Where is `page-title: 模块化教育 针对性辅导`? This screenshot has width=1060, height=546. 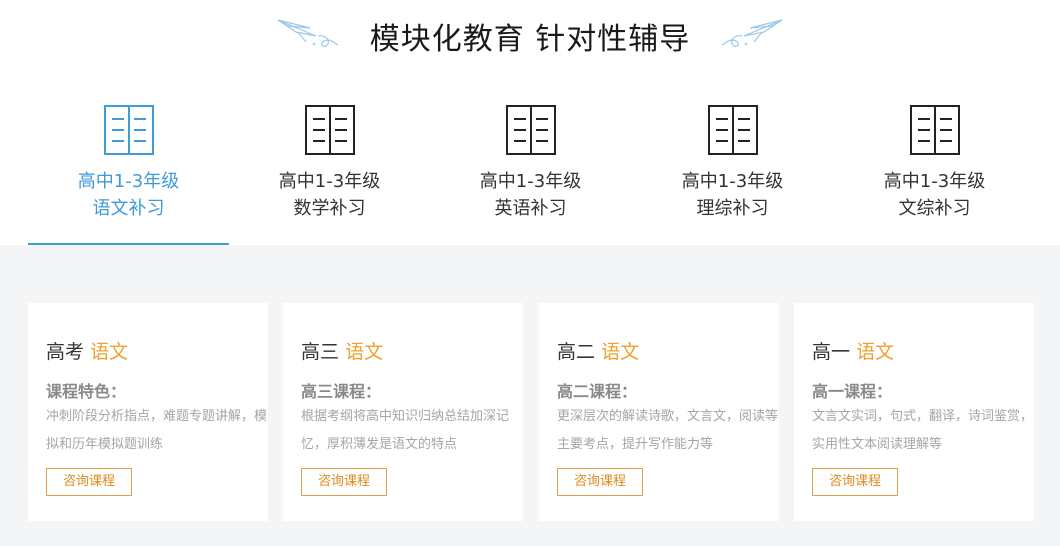 page-title: 模块化教育 针对性辅导 is located at coordinates (530, 39).